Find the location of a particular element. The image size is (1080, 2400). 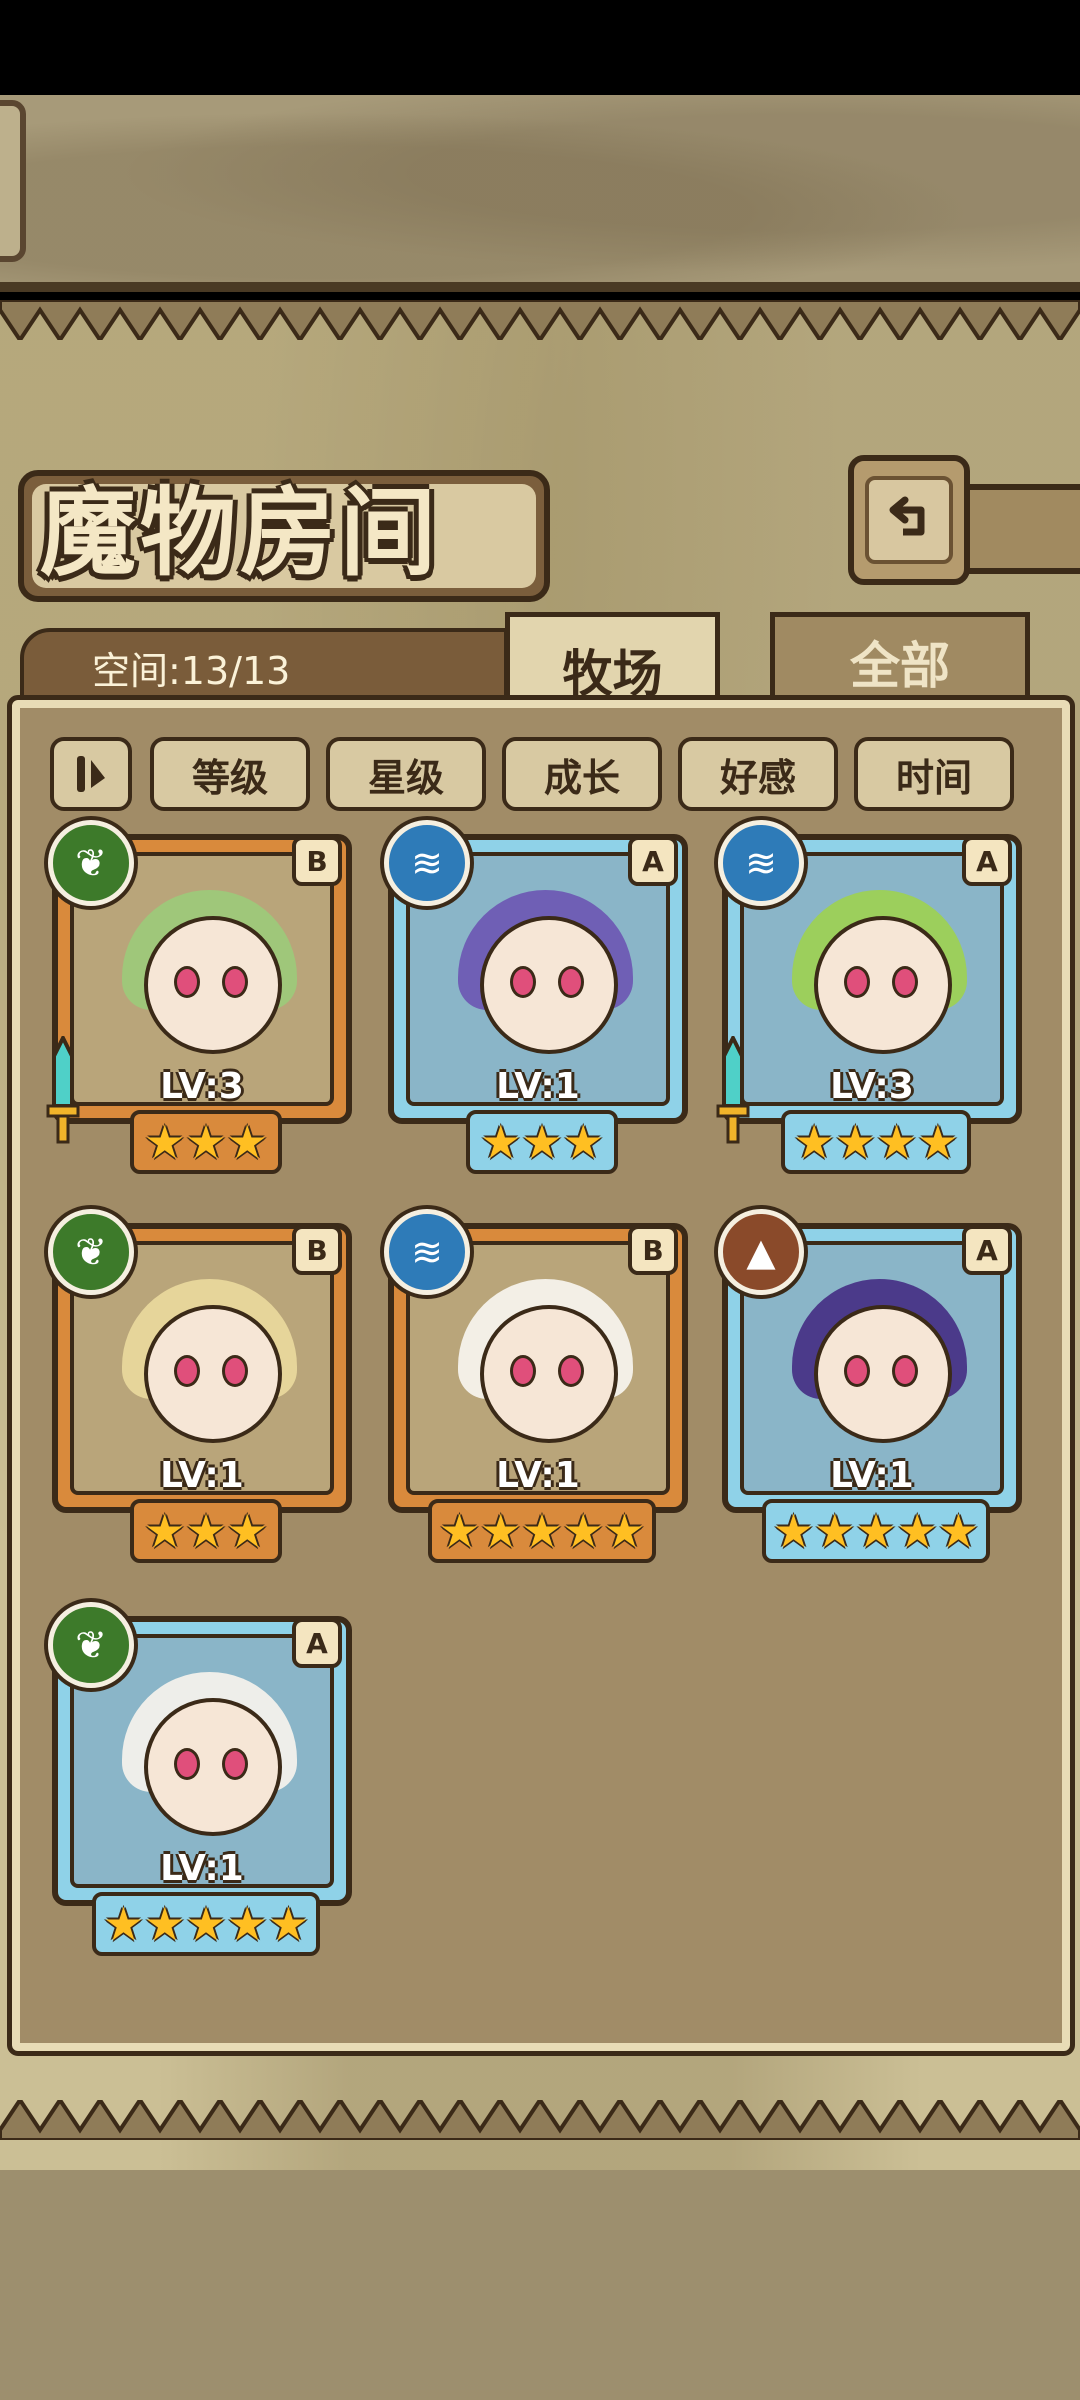

sort-growth-button: 成长 is located at coordinates (582, 774).